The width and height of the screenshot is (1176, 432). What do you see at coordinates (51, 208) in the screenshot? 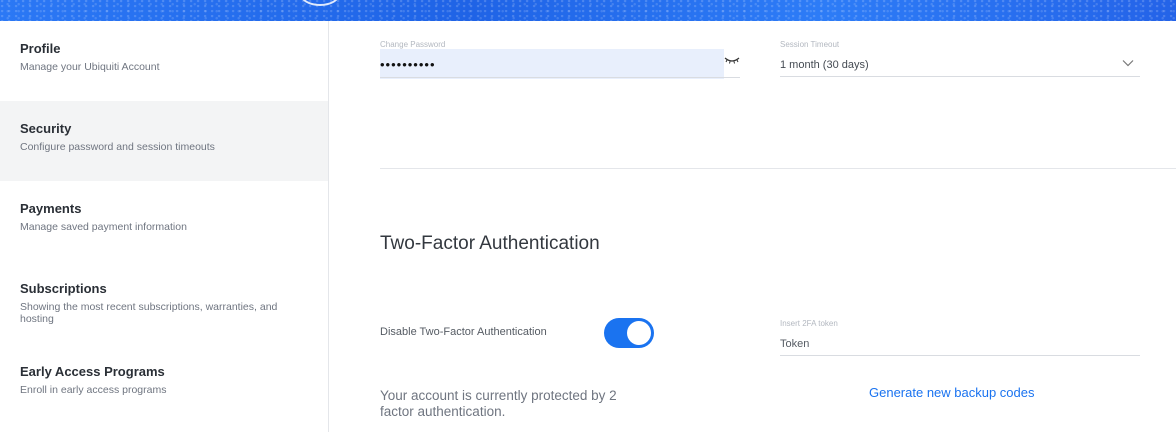
I see `sidebar-item-title: Payments` at bounding box center [51, 208].